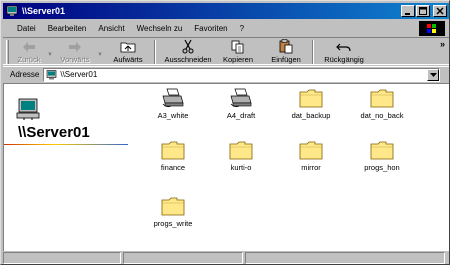  I want to click on status-bar, so click(226, 258).